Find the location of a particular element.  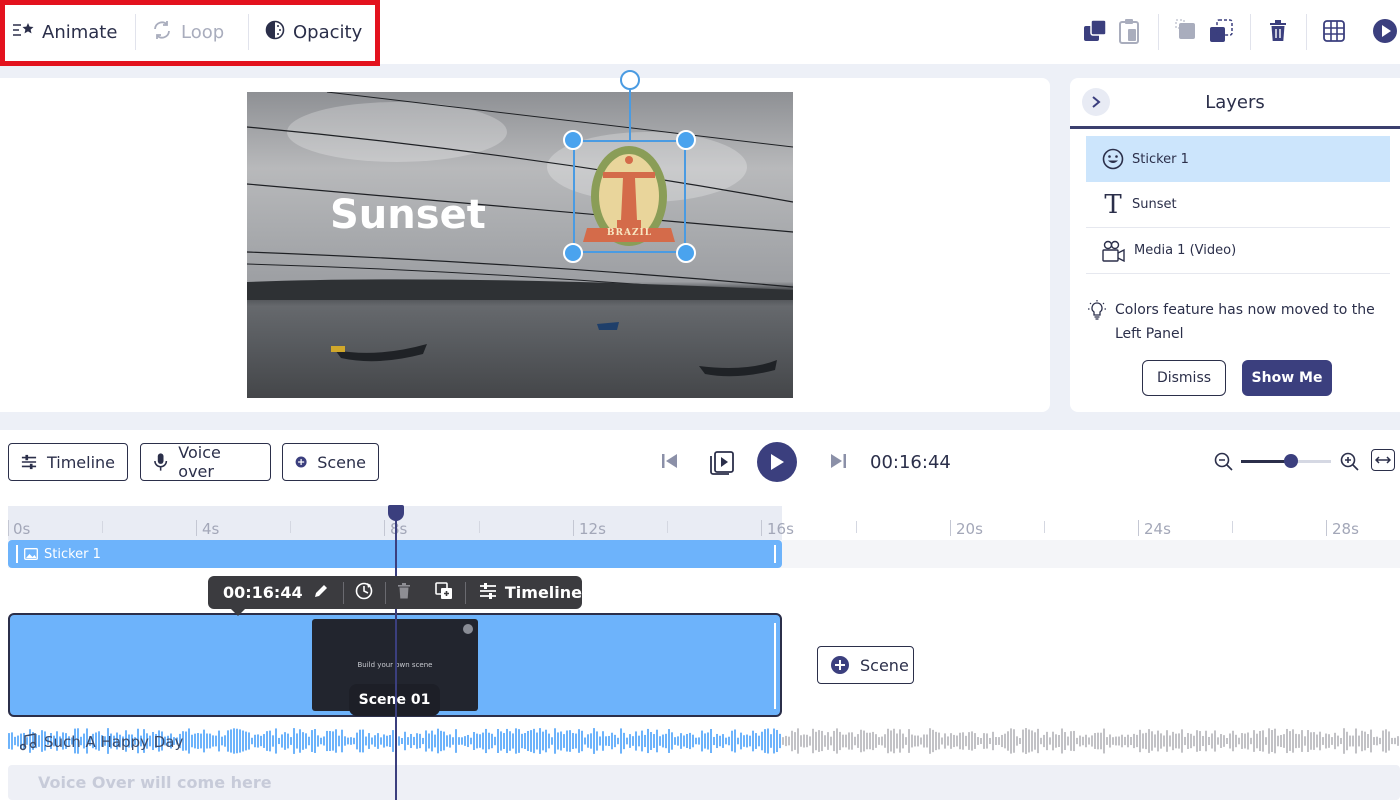

skip-back-icon is located at coordinates (670, 463).